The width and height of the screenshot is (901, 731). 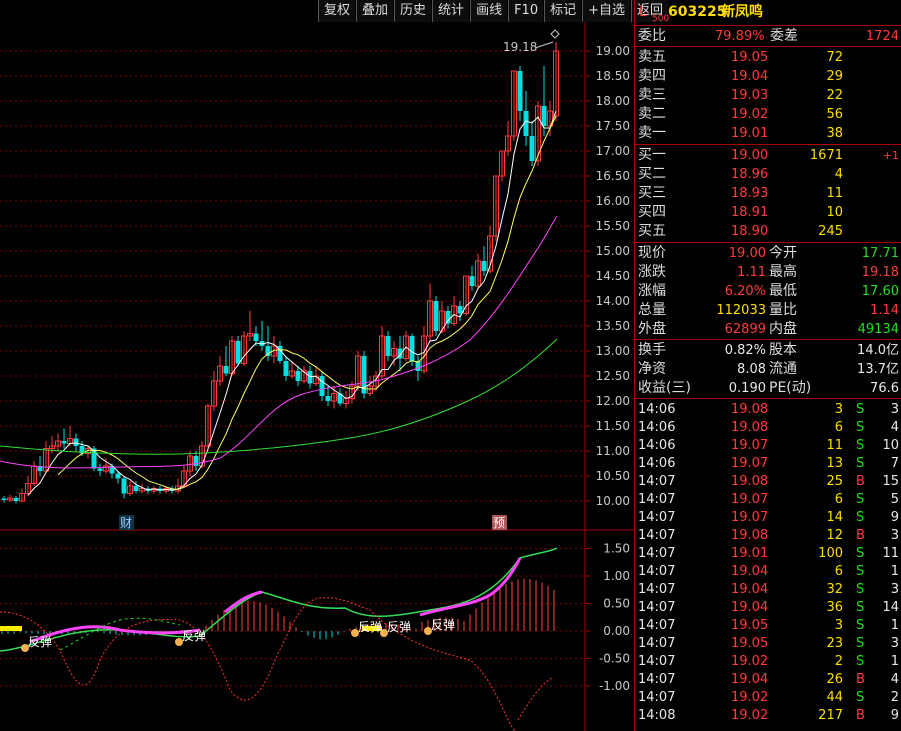 I want to click on quote-row: 涨跌 1.11 最高 19.18, so click(x=768, y=272).